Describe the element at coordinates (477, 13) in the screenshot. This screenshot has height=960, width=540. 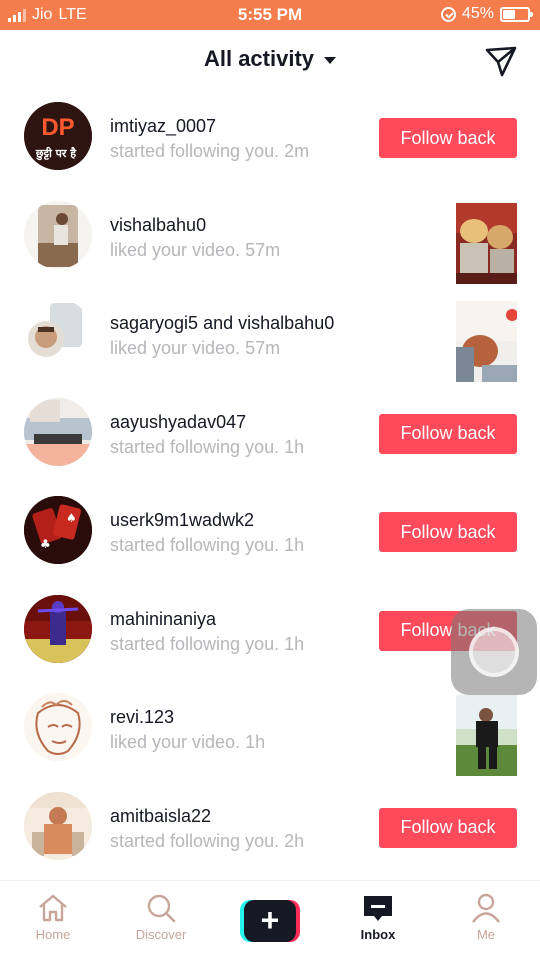
I see `battery-percent: 45%` at that location.